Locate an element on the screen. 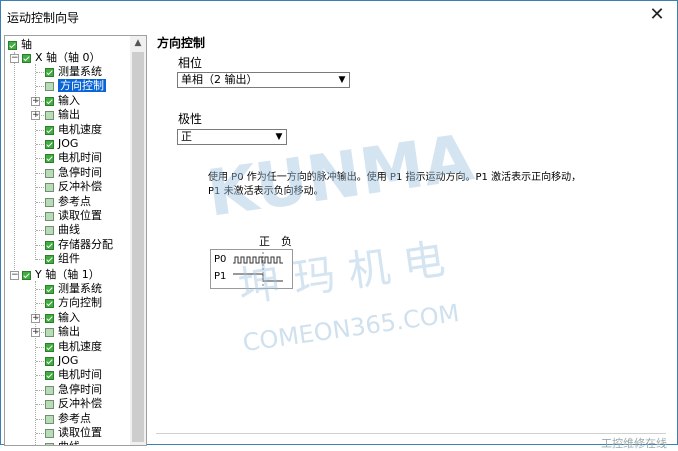 This screenshot has height=451, width=678. tree-root: 轴 is located at coordinates (20, 45).